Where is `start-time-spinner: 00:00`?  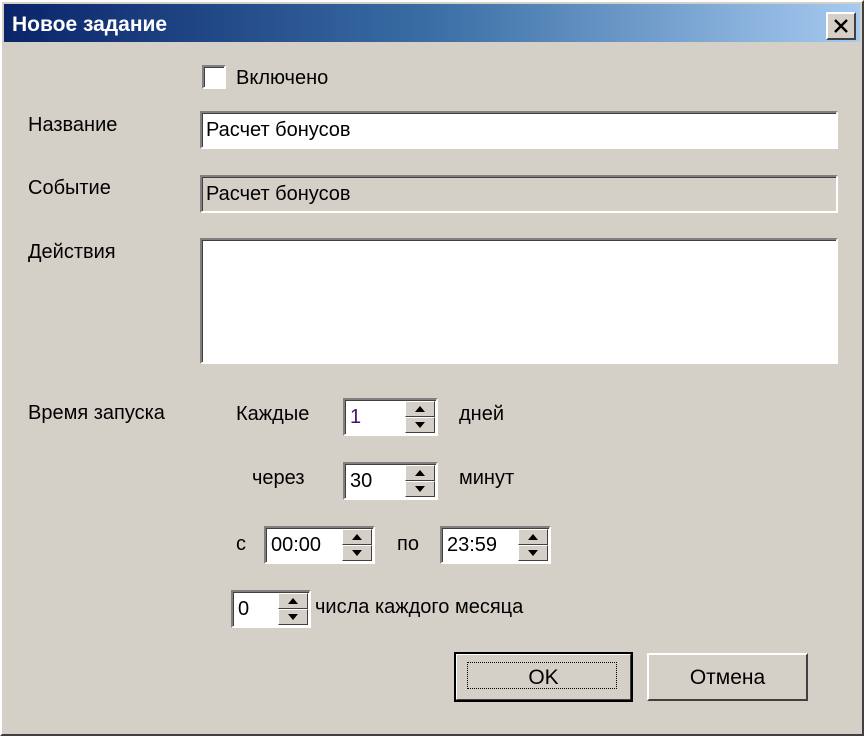
start-time-spinner: 00:00 is located at coordinates (319, 545).